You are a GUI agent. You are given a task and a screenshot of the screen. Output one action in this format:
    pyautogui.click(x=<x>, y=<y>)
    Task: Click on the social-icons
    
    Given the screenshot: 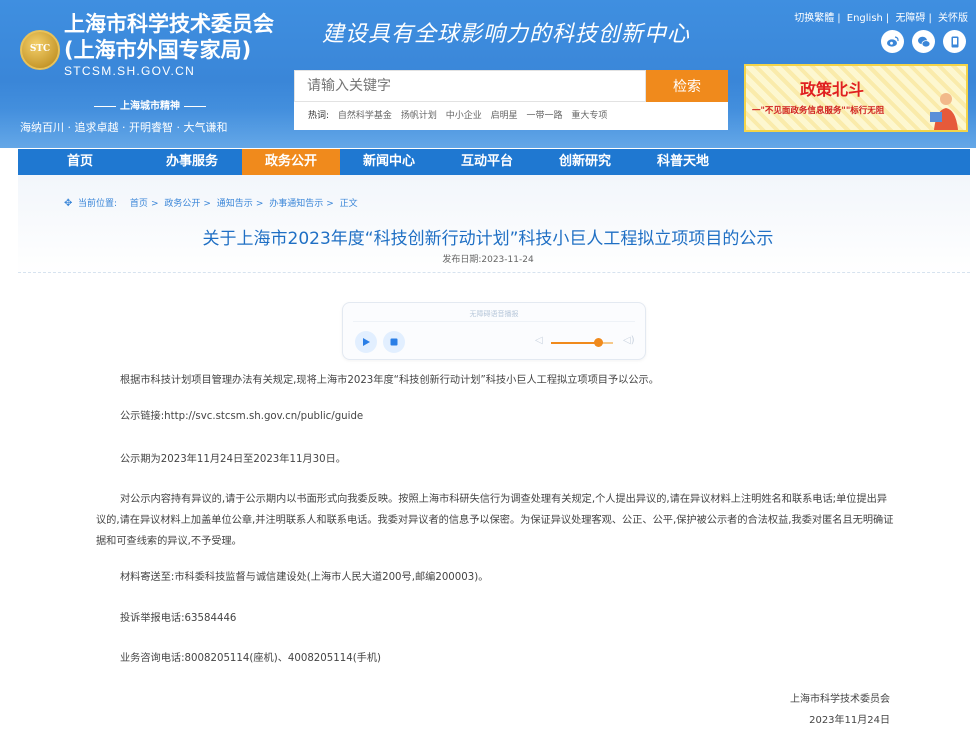 What is the action you would take?
    pyautogui.click(x=923, y=41)
    